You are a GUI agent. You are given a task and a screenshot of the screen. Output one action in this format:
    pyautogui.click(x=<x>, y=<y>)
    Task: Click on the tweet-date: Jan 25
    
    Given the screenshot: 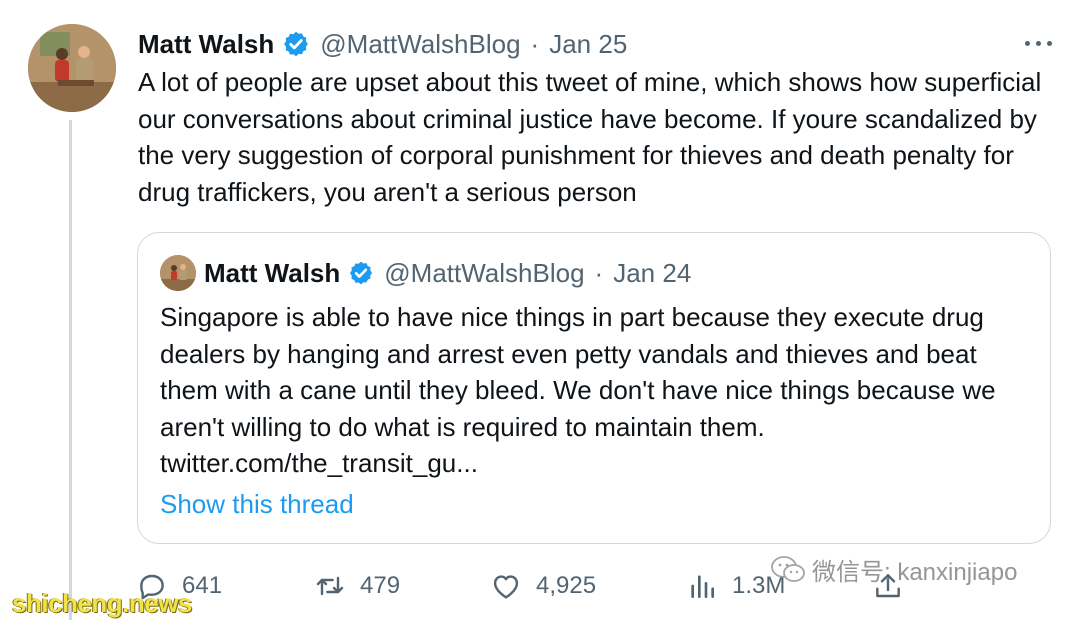 What is the action you would take?
    pyautogui.click(x=588, y=44)
    